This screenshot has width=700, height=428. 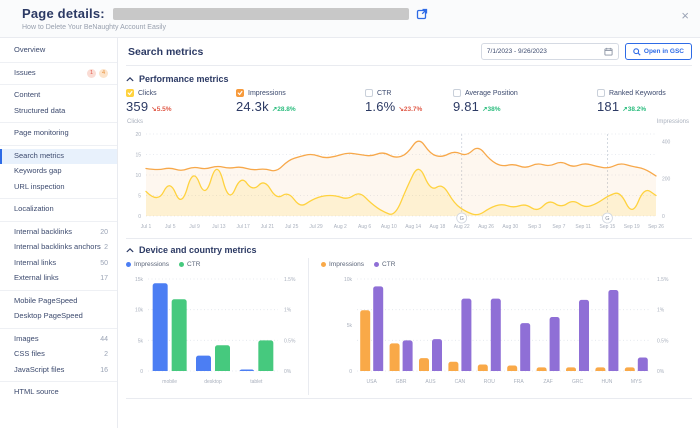 I want to click on sidebar-item-structured-data: Structured data, so click(x=58, y=112).